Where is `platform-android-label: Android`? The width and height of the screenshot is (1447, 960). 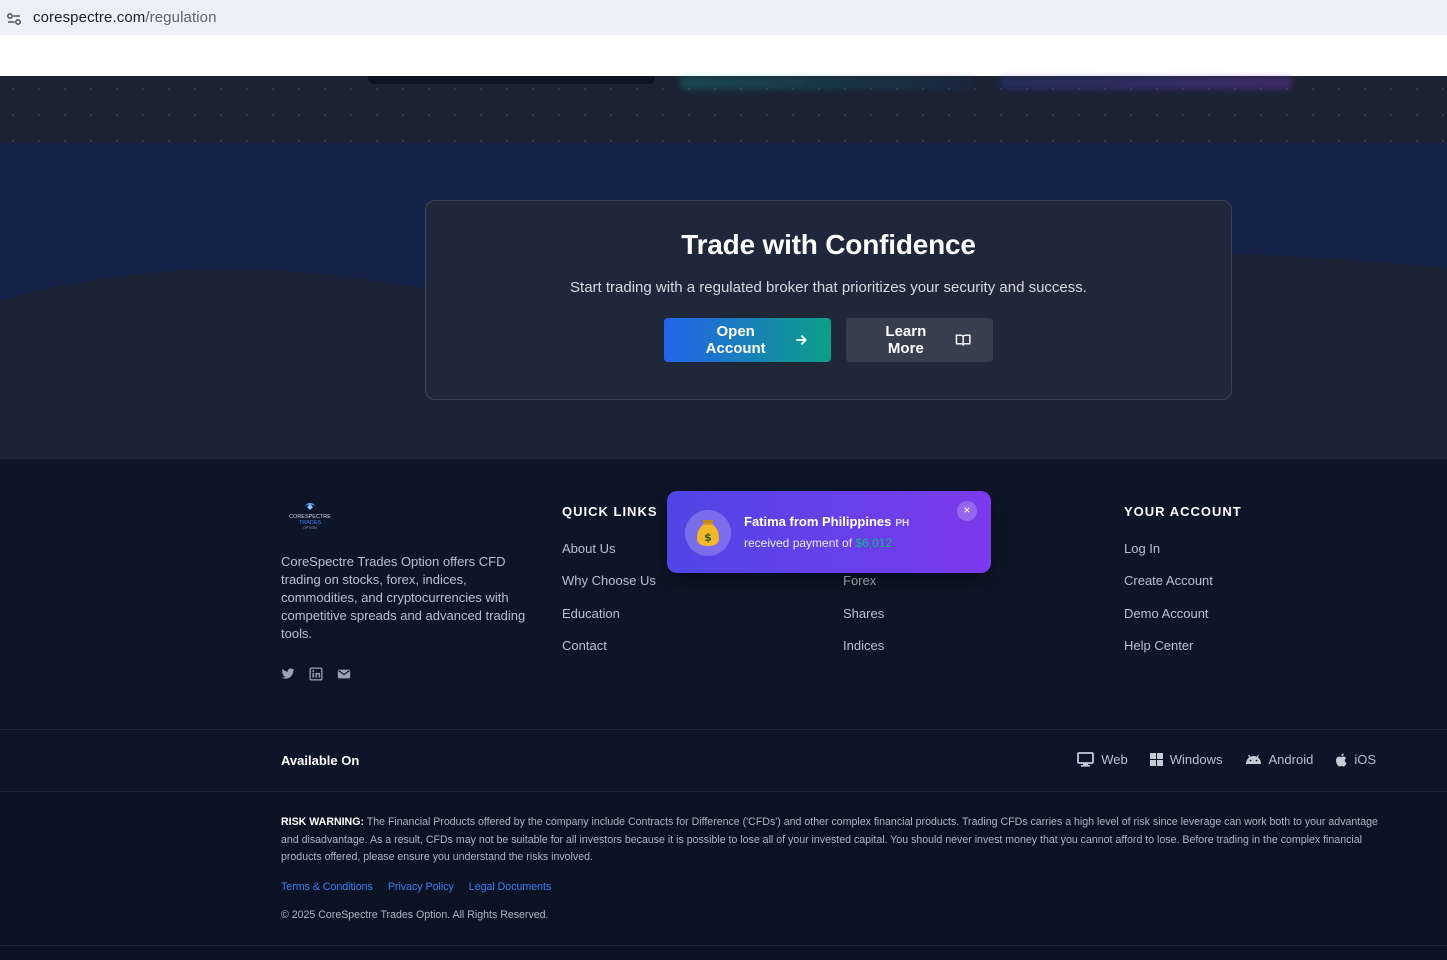
platform-android-label: Android is located at coordinates (1291, 759).